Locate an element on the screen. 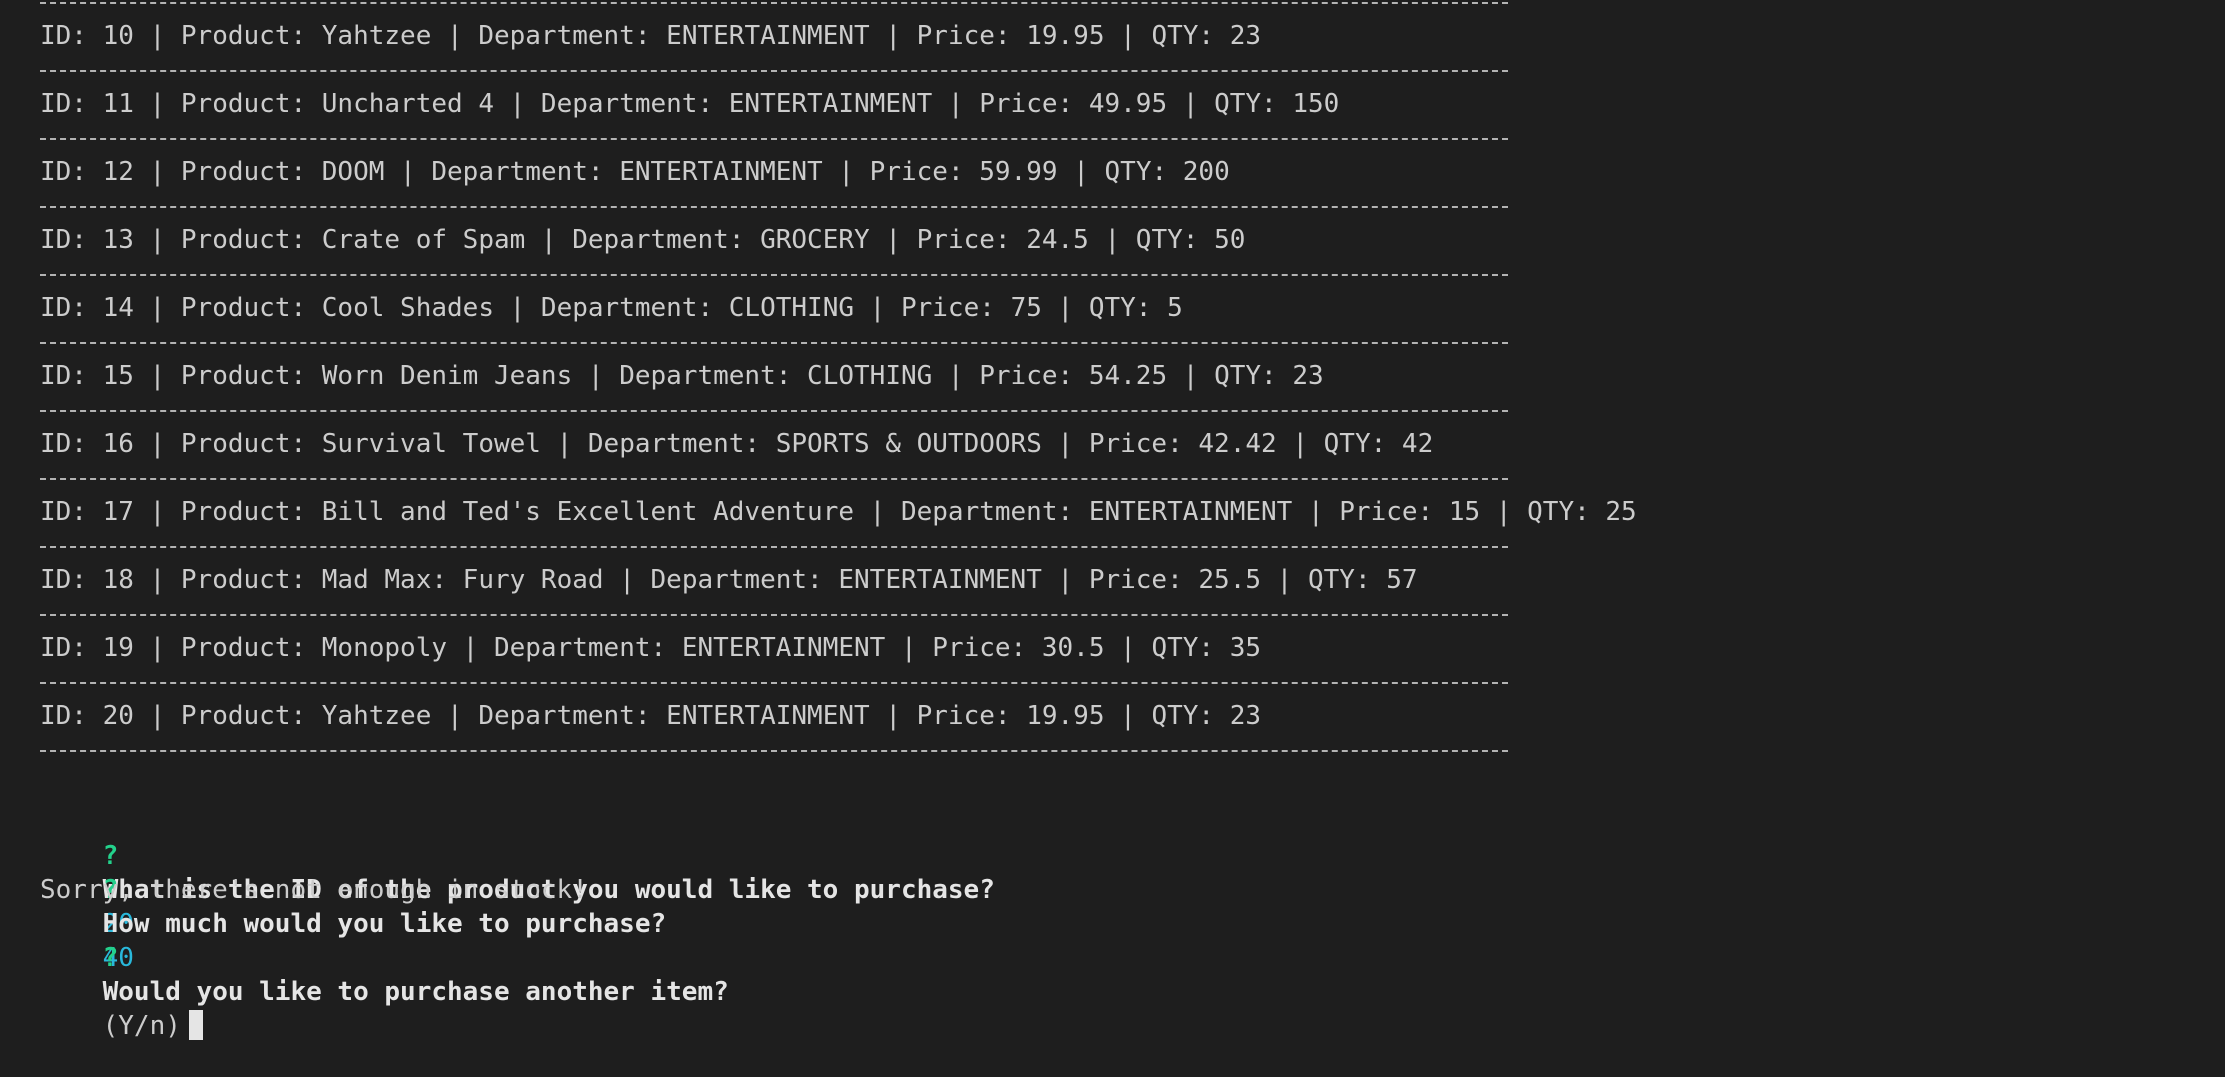  product-id: 14 is located at coordinates (118, 308).